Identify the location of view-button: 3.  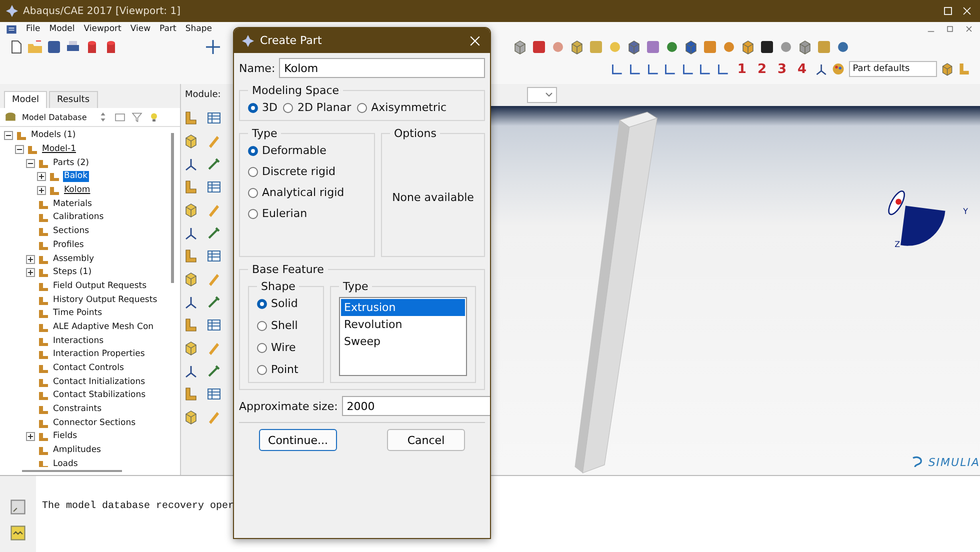
(782, 69).